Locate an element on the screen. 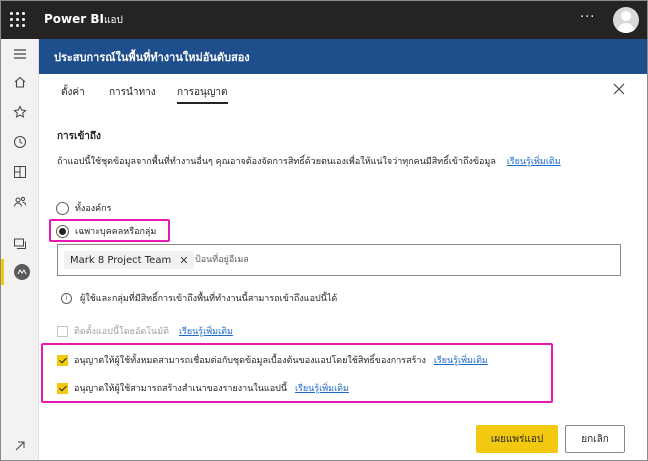  radio-entire-org: ทั้งองค์กร is located at coordinates (83, 208).